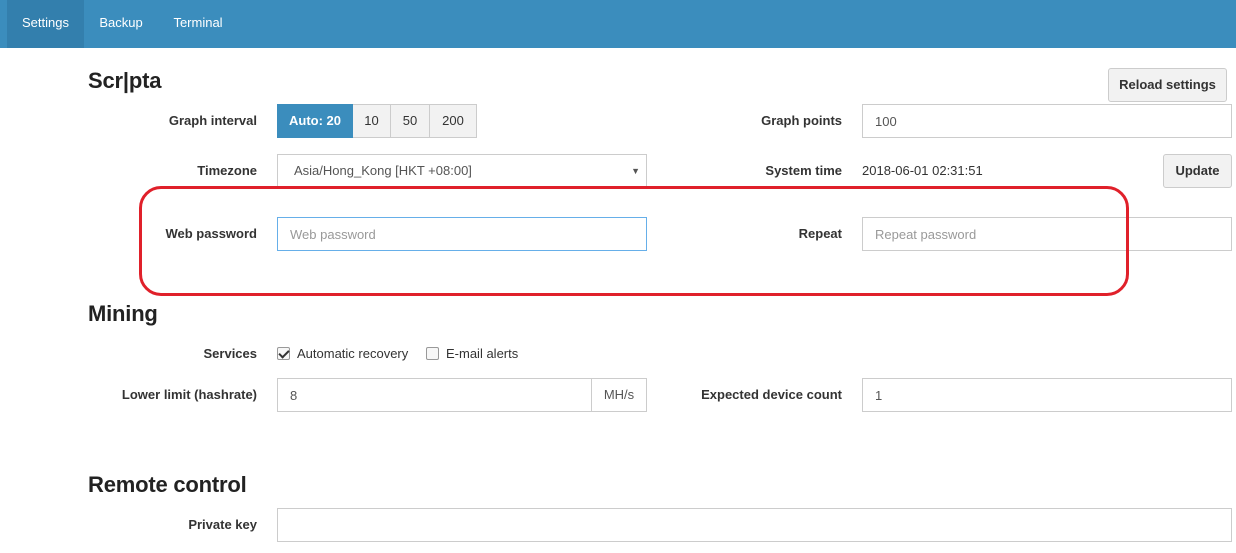 Image resolution: width=1236 pixels, height=553 pixels. Describe the element at coordinates (434, 395) in the screenshot. I see `lower-limit-input` at that location.